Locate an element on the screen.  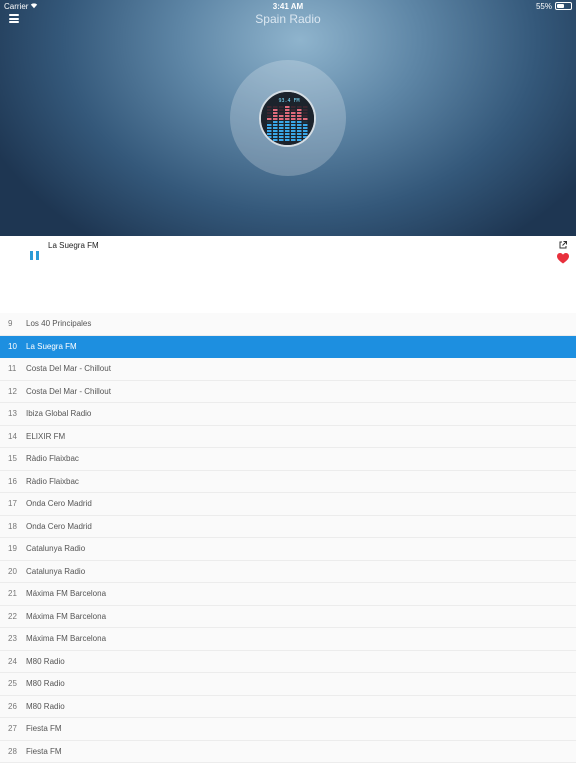
station-number: 19 is located at coordinates (12, 549).